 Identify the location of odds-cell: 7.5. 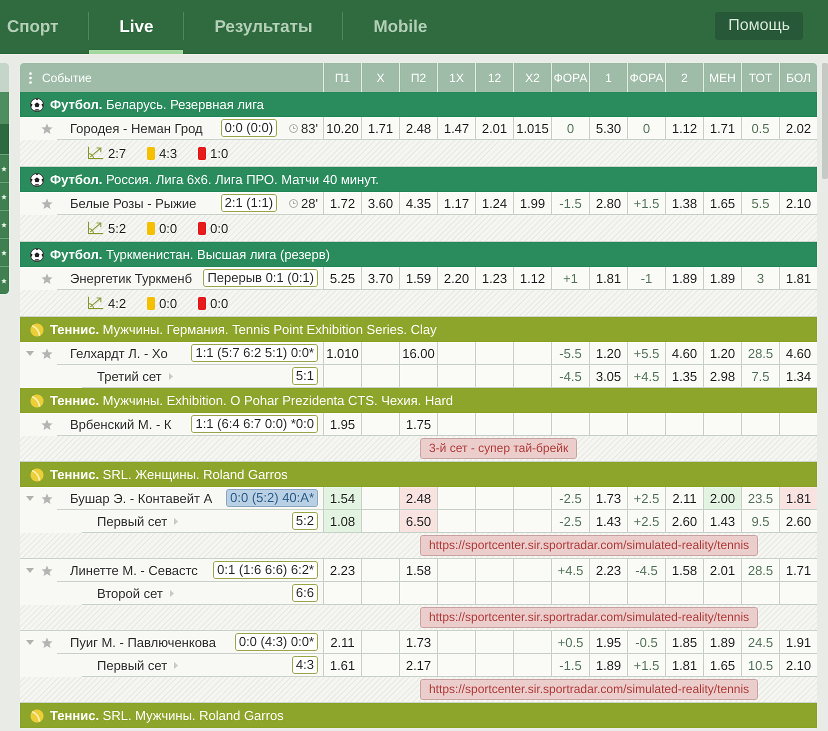
(760, 376).